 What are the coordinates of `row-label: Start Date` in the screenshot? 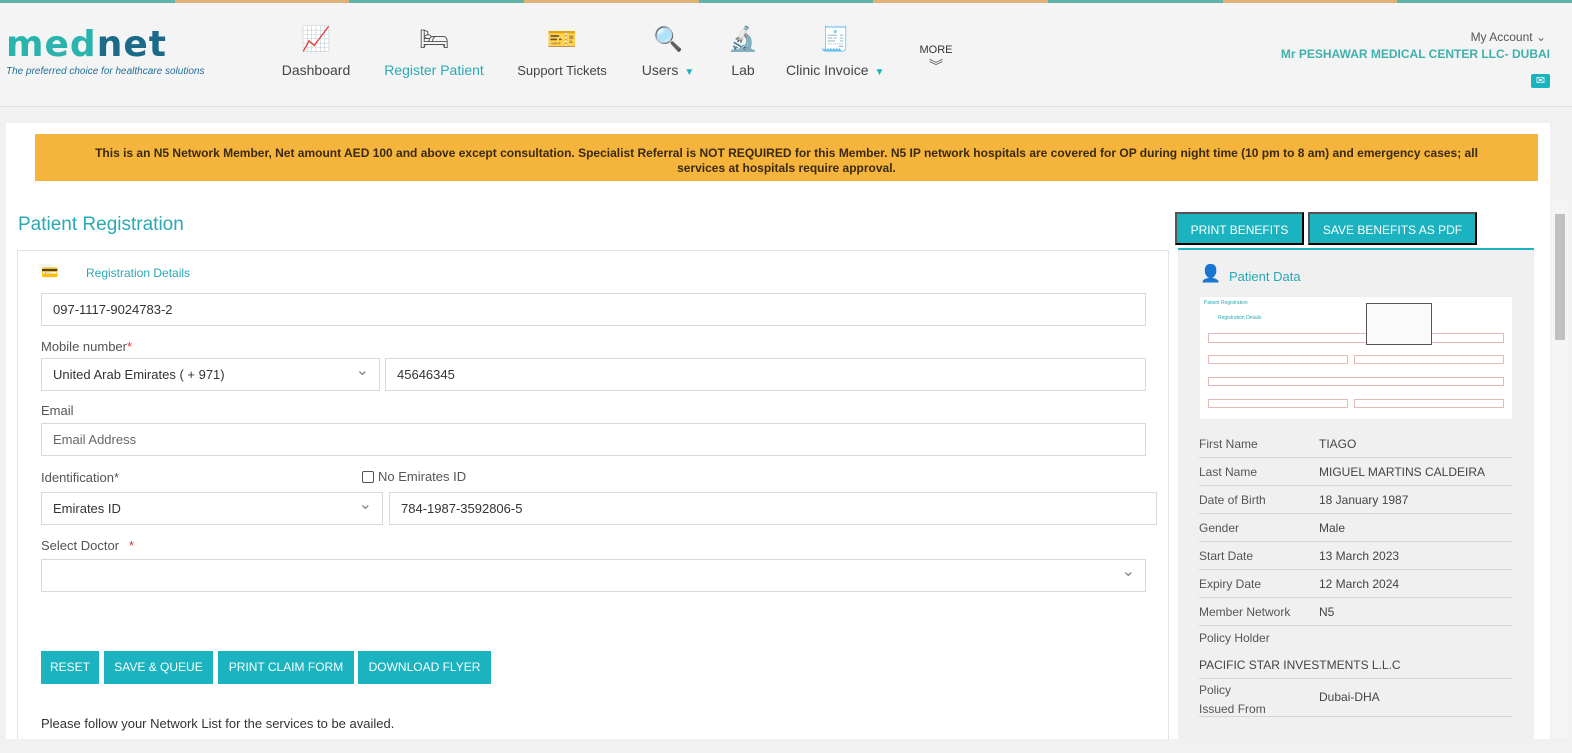 It's located at (1226, 556).